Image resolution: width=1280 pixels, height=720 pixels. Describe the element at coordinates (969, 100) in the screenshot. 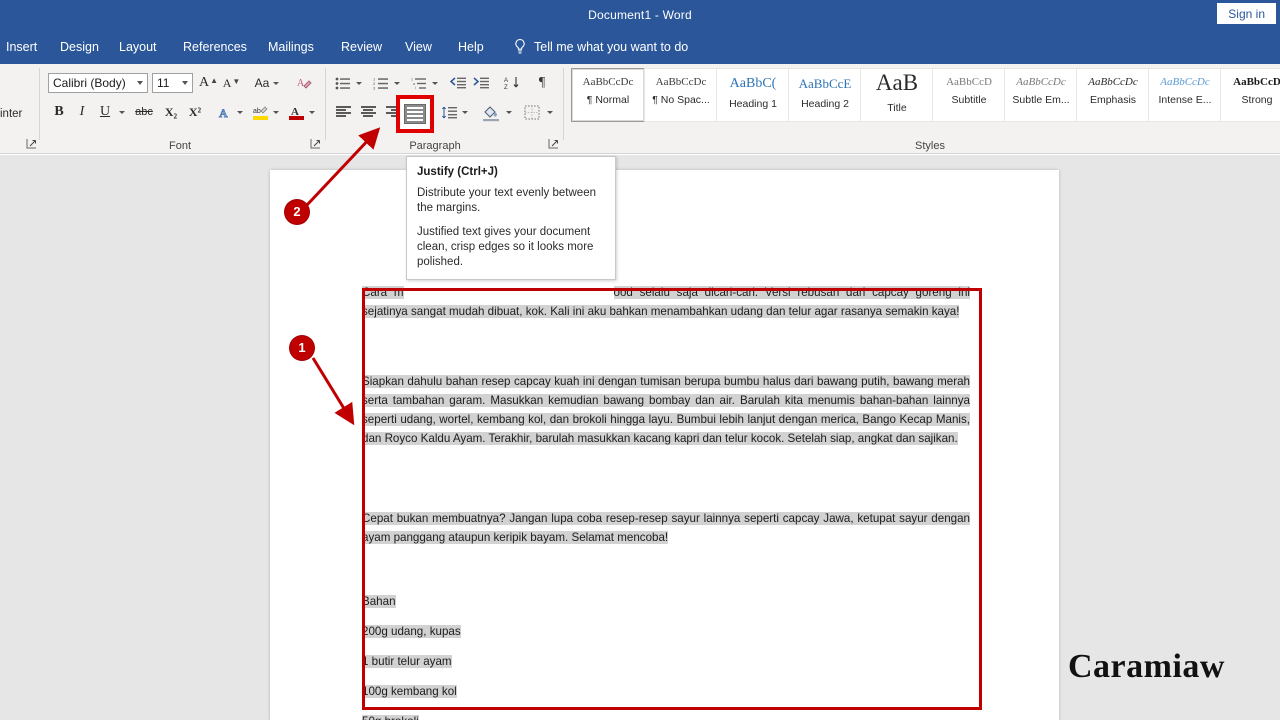

I see `style-label: Subtitle` at that location.